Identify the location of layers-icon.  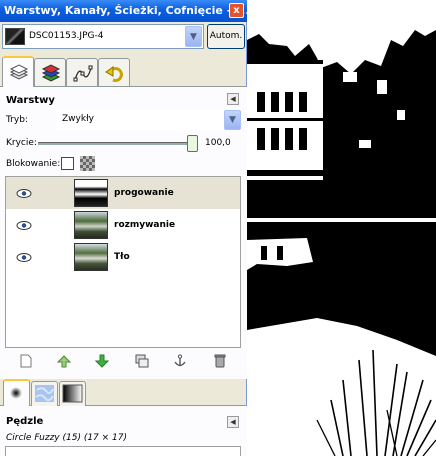
(19, 72).